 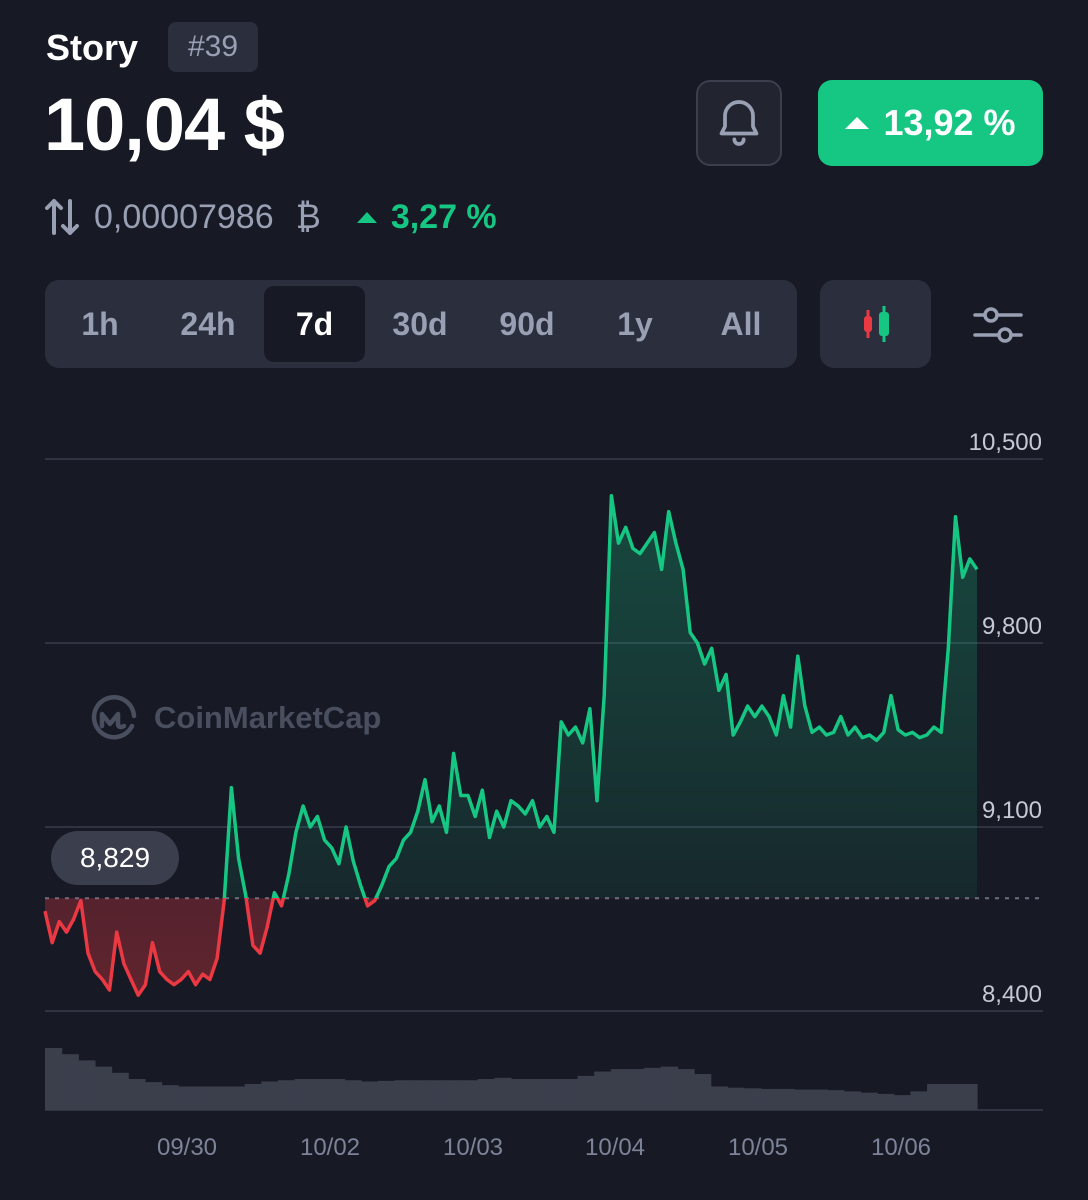 I want to click on x-tick-label: 09/30, so click(x=187, y=1147).